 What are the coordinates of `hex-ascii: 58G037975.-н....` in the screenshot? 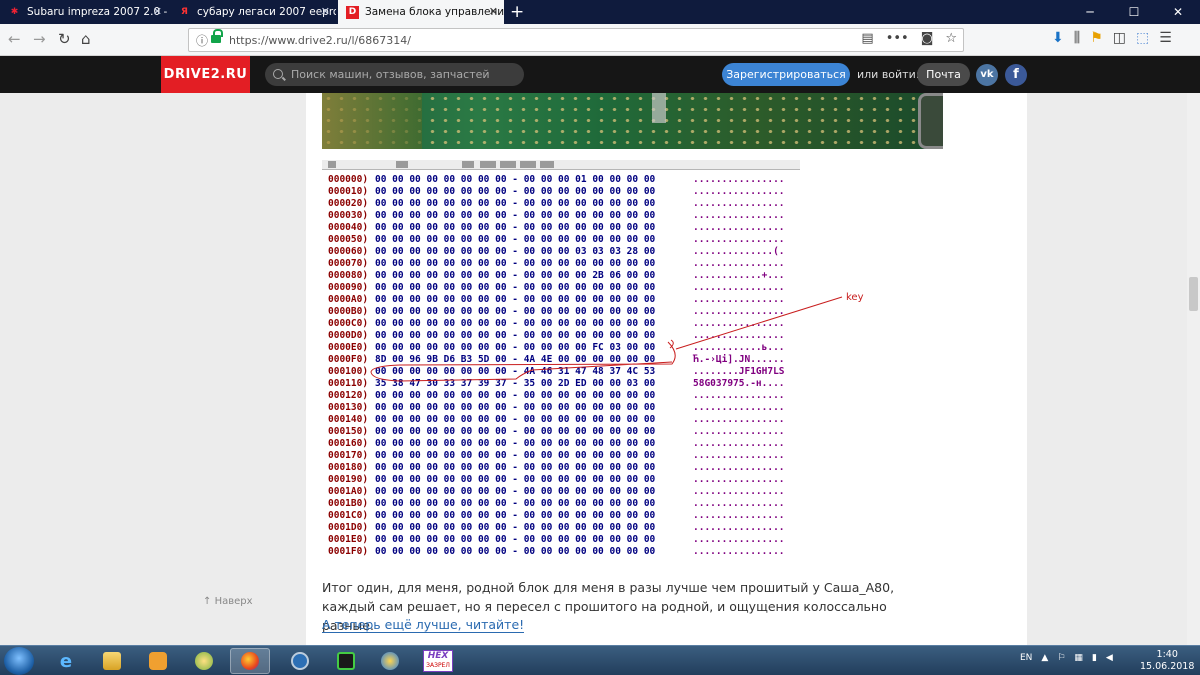 It's located at (739, 383).